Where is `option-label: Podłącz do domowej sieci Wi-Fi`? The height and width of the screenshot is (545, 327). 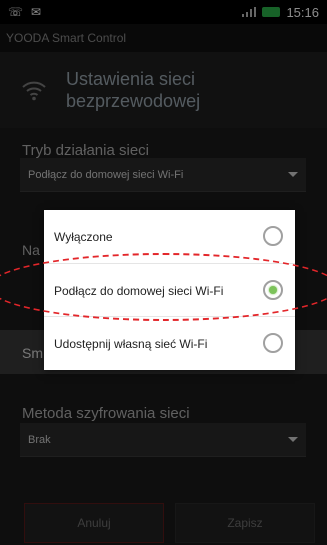
option-label: Podłącz do domowej sieci Wi-Fi is located at coordinates (139, 290).